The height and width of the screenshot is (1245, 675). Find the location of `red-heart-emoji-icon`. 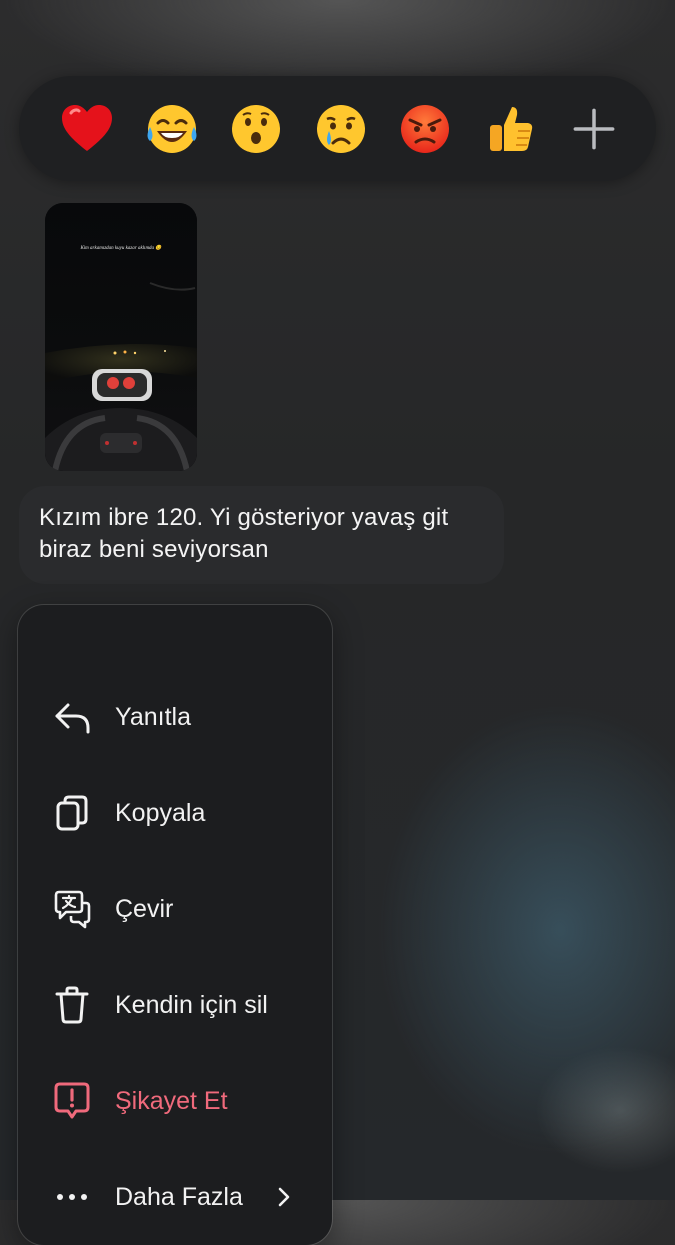

red-heart-emoji-icon is located at coordinates (87, 127).